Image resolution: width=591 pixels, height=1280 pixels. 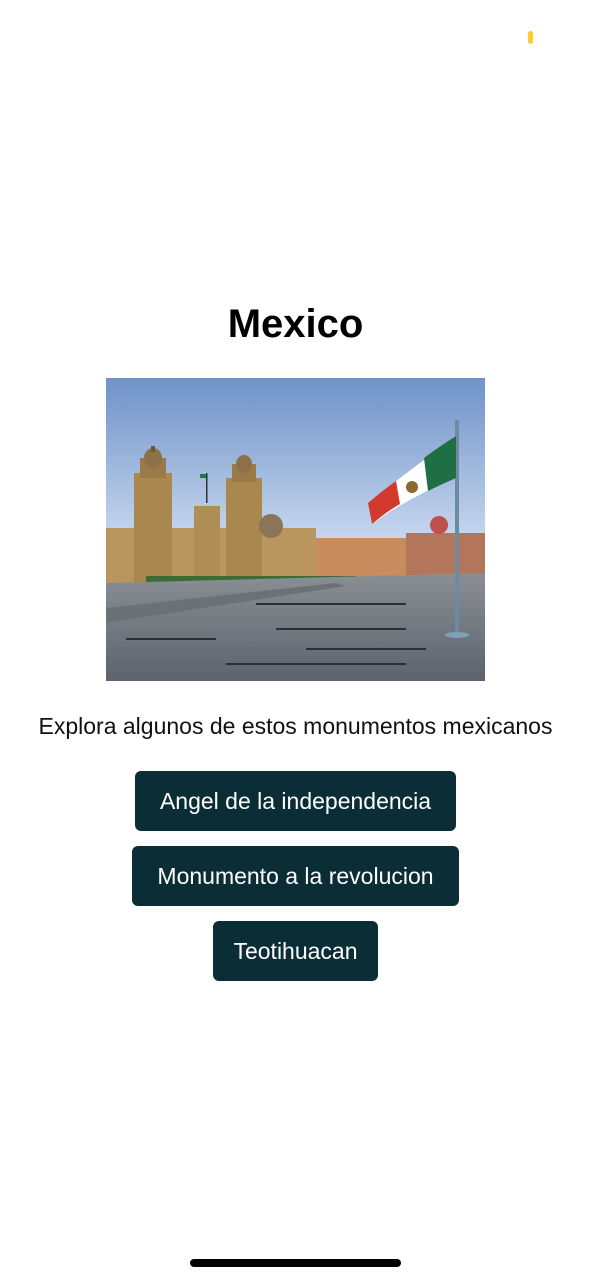 What do you see at coordinates (530, 37) in the screenshot?
I see `status-indicator` at bounding box center [530, 37].